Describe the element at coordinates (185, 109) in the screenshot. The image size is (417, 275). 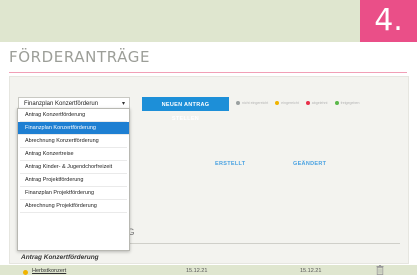
I see `new-application-button: NEUEN ANTRAG STELLEN` at that location.